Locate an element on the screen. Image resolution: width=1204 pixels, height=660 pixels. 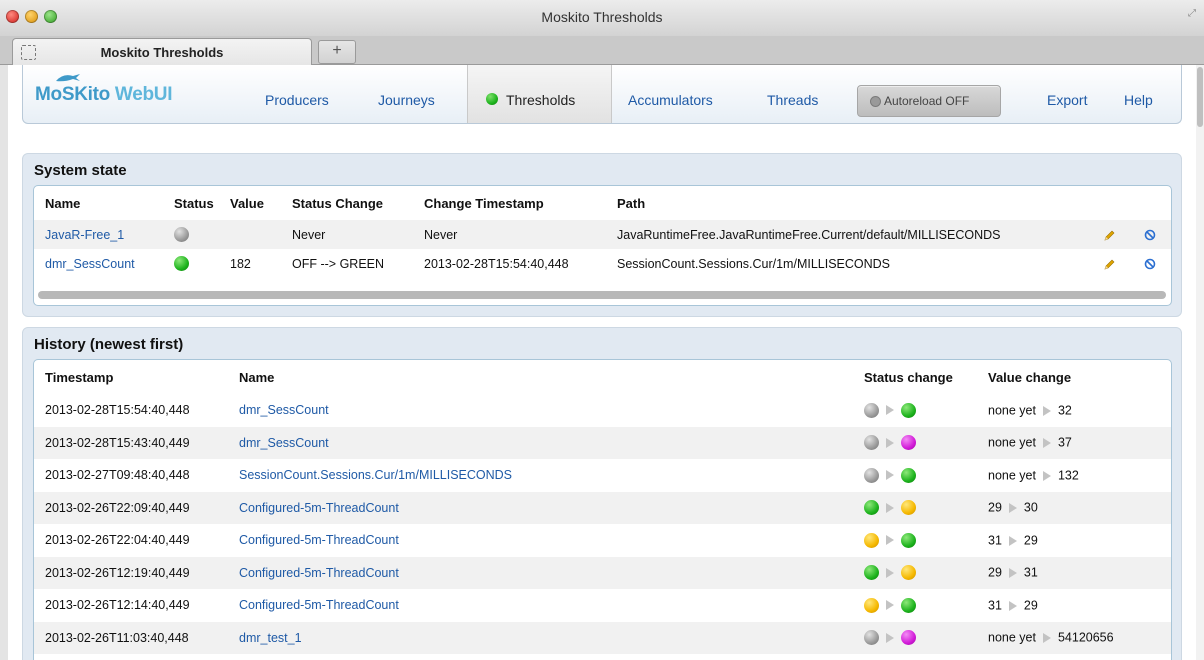
new-tab-button: + is located at coordinates (337, 52).